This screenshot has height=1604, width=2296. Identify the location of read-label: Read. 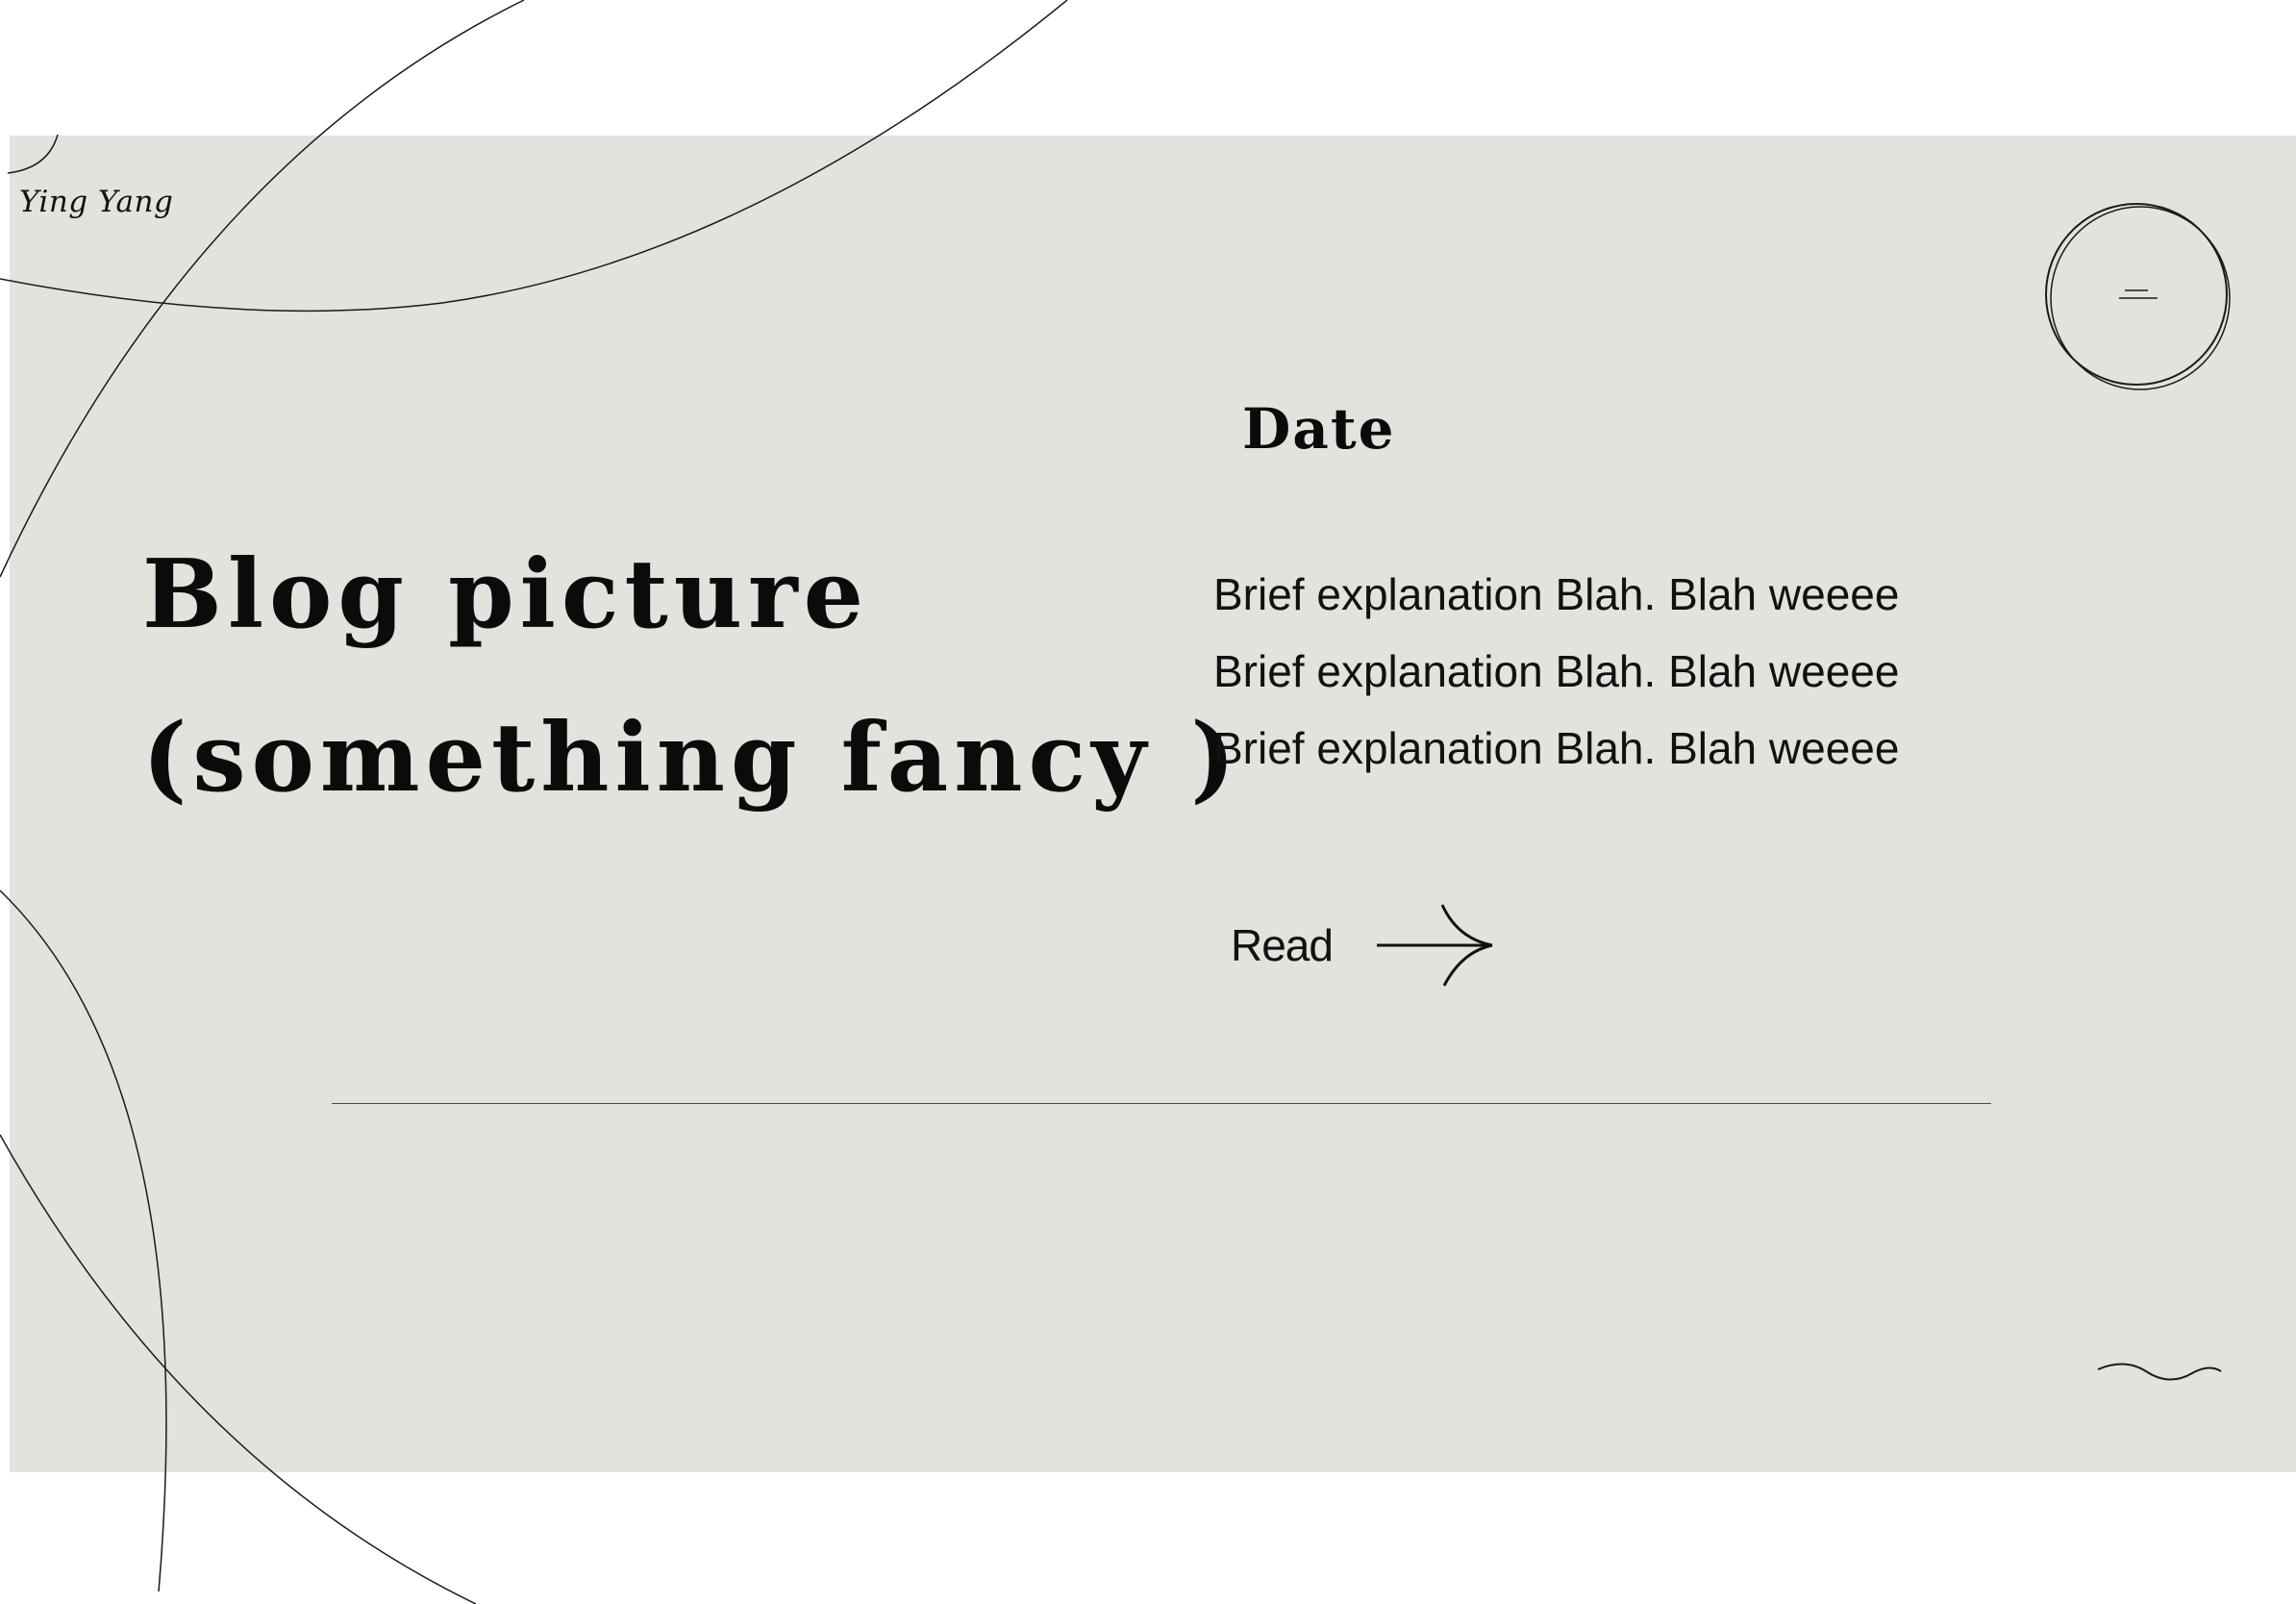
(1282, 945).